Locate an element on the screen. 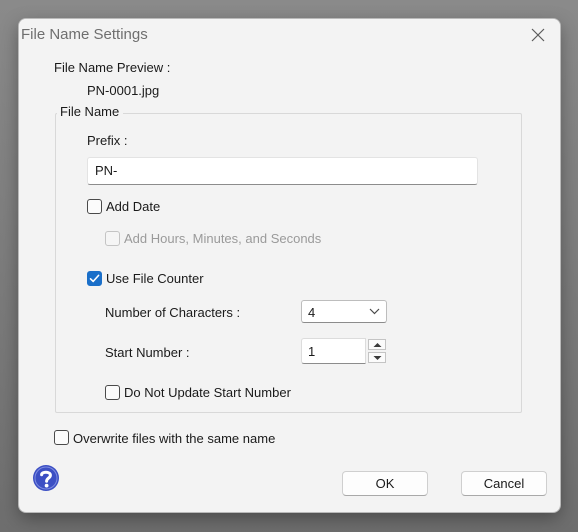 This screenshot has width=578, height=532. add-time-label: Add Hours, Minutes, and Seconds is located at coordinates (223, 238).